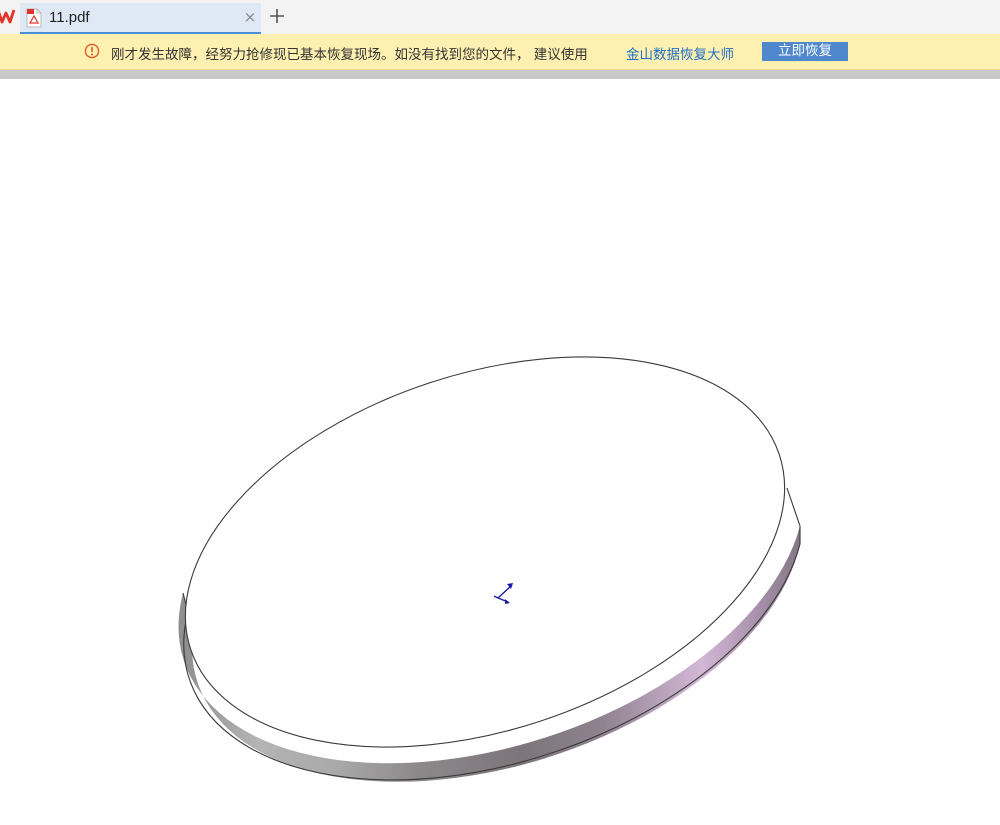 This screenshot has width=1000, height=825. I want to click on tab-bar: 11.pdf ×, so click(500, 17).